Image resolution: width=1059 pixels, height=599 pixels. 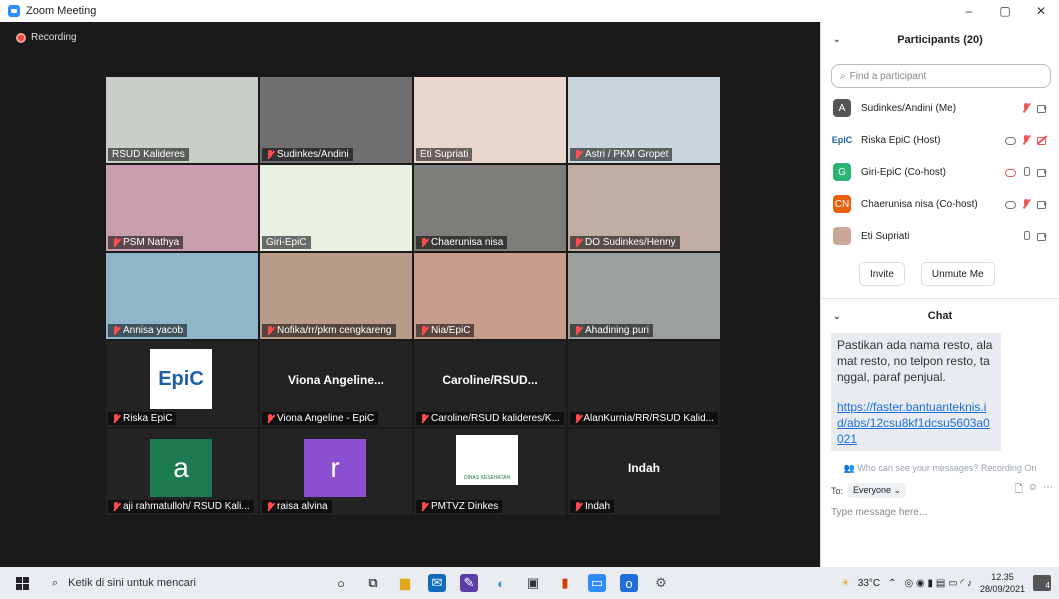 What do you see at coordinates (14, 11) in the screenshot?
I see `zoom-app-icon` at bounding box center [14, 11].